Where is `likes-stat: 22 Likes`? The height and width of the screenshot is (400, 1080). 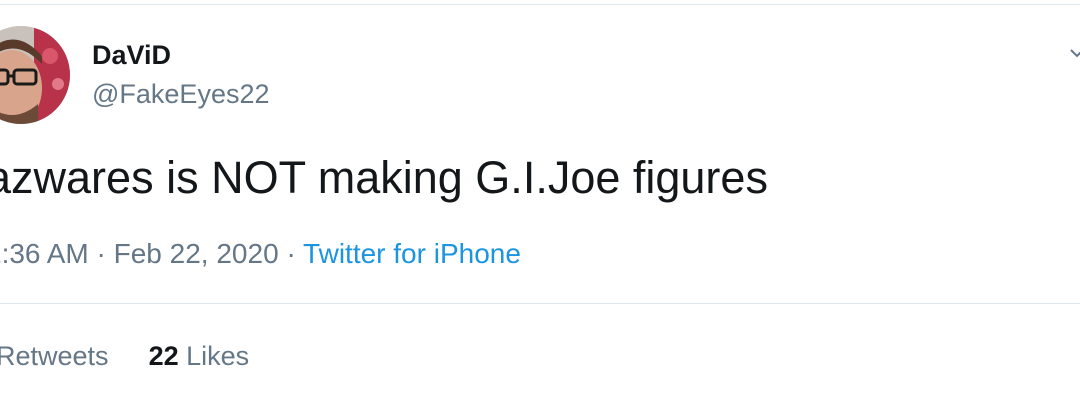 likes-stat: 22 Likes is located at coordinates (199, 356).